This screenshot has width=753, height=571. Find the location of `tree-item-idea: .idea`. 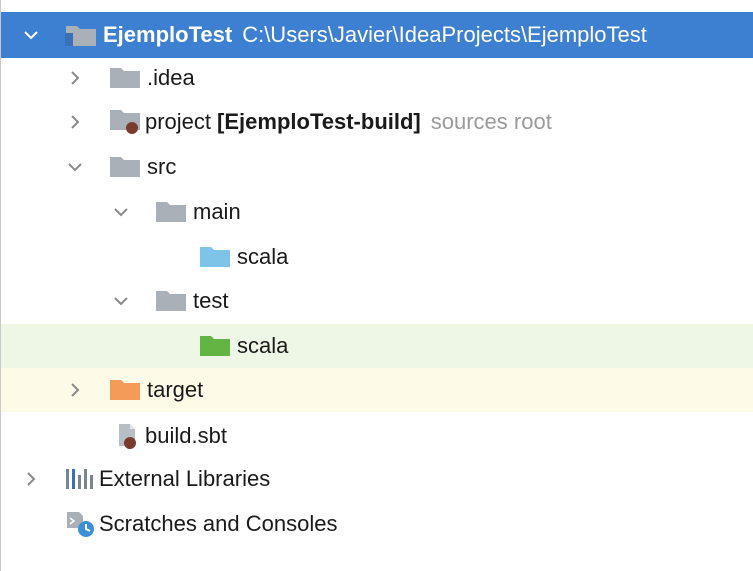

tree-item-idea: .idea is located at coordinates (377, 78).